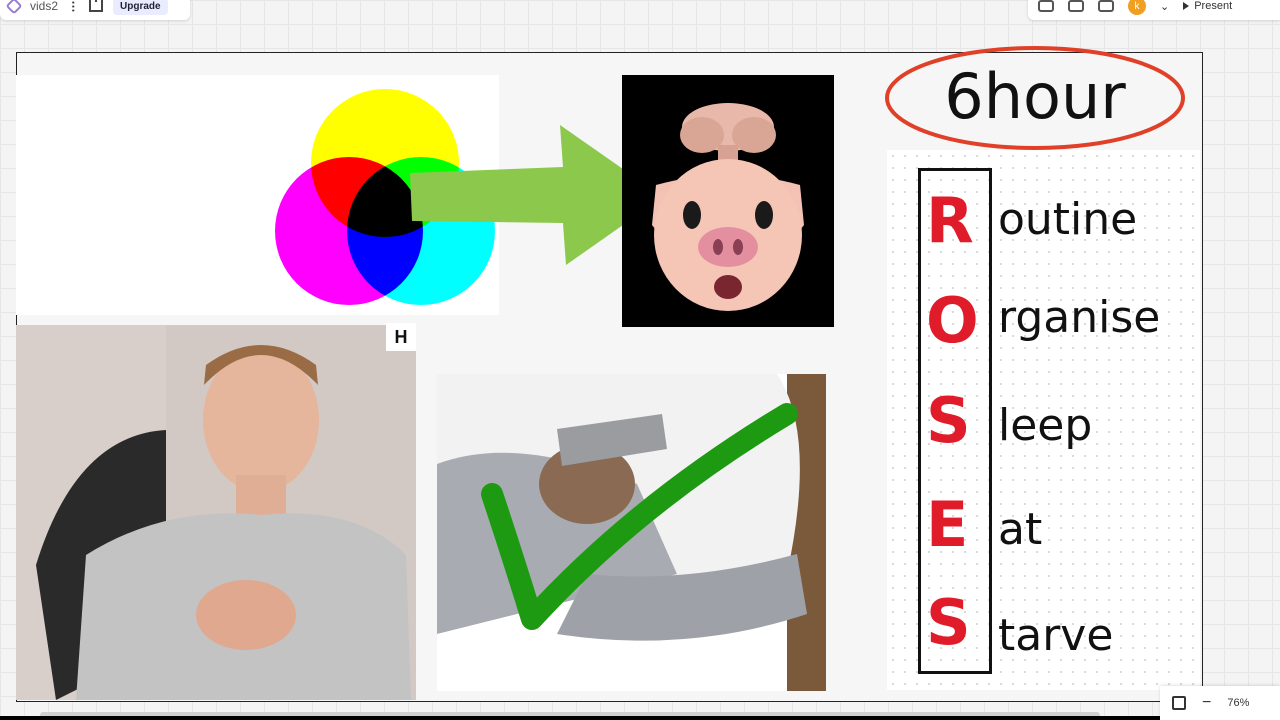  Describe the element at coordinates (947, 524) in the screenshot. I see `roses-letter-e: E` at that location.